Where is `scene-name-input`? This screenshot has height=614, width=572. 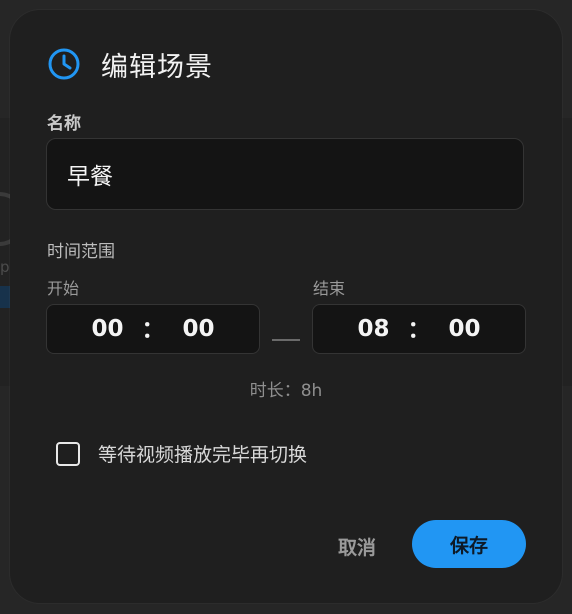 scene-name-input is located at coordinates (285, 174).